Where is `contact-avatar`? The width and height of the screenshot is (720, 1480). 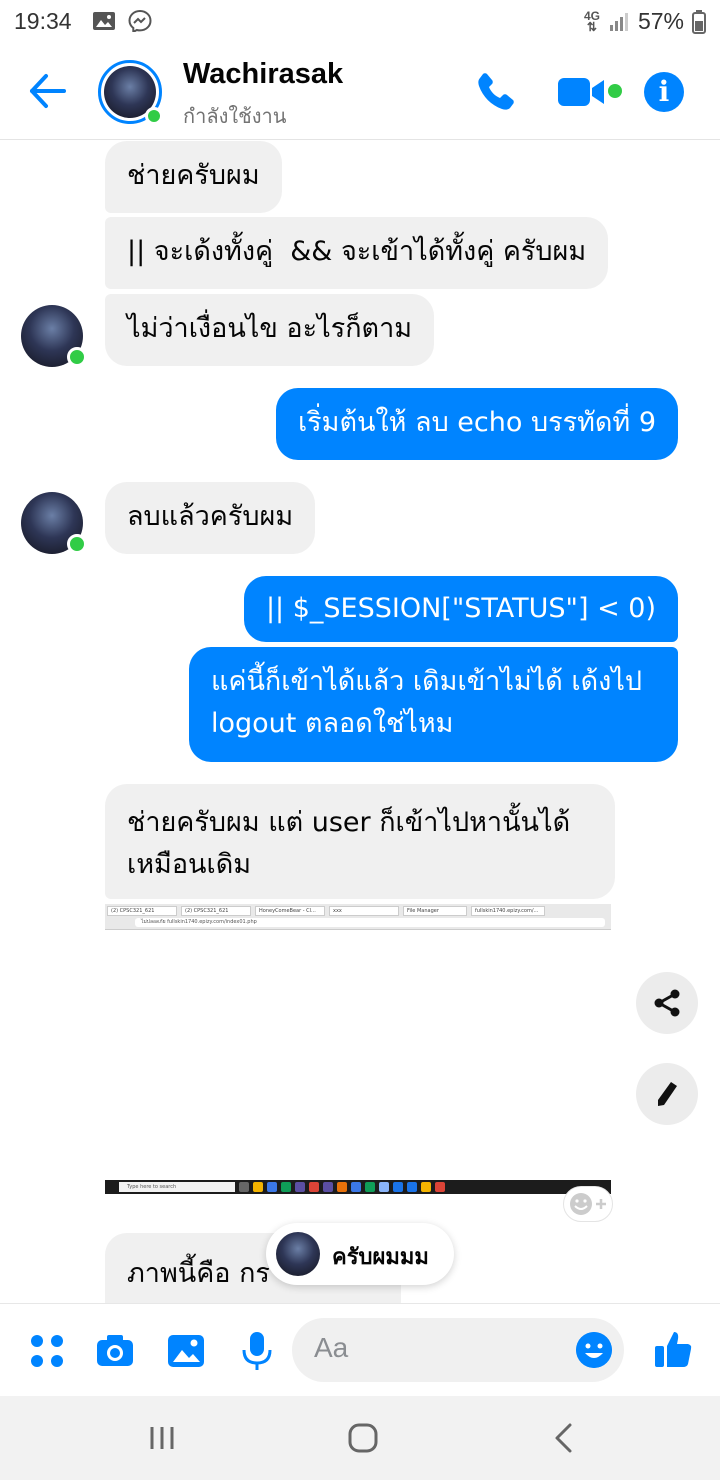
contact-avatar is located at coordinates (130, 92).